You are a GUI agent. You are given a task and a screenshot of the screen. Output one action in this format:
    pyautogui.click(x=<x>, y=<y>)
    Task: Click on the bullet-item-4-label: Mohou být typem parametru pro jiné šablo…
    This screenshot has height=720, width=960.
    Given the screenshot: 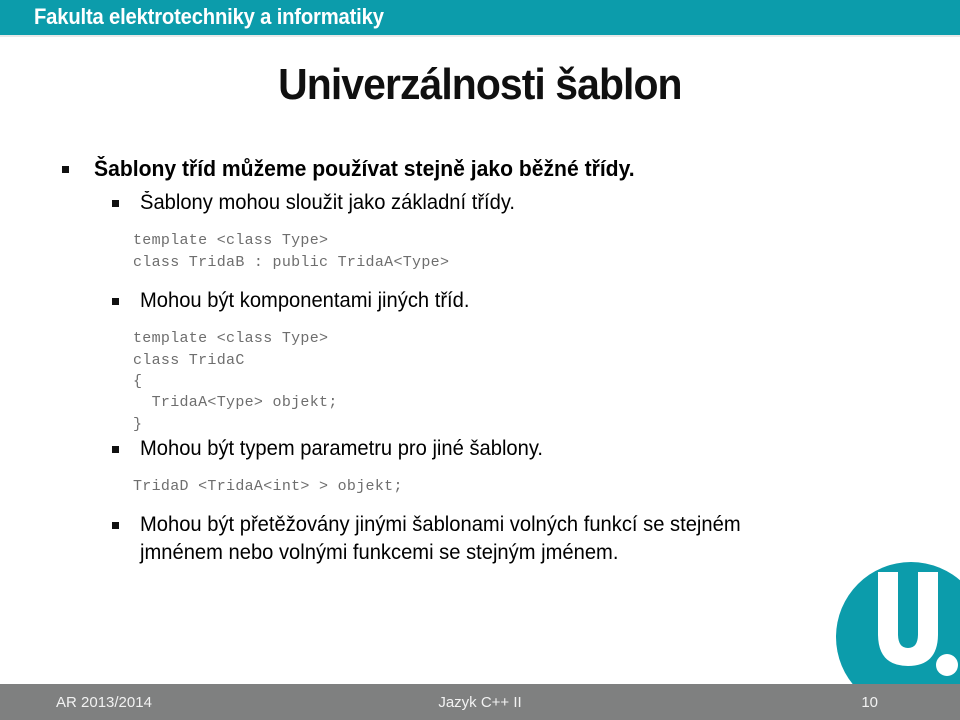 What is the action you would take?
    pyautogui.click(x=342, y=448)
    